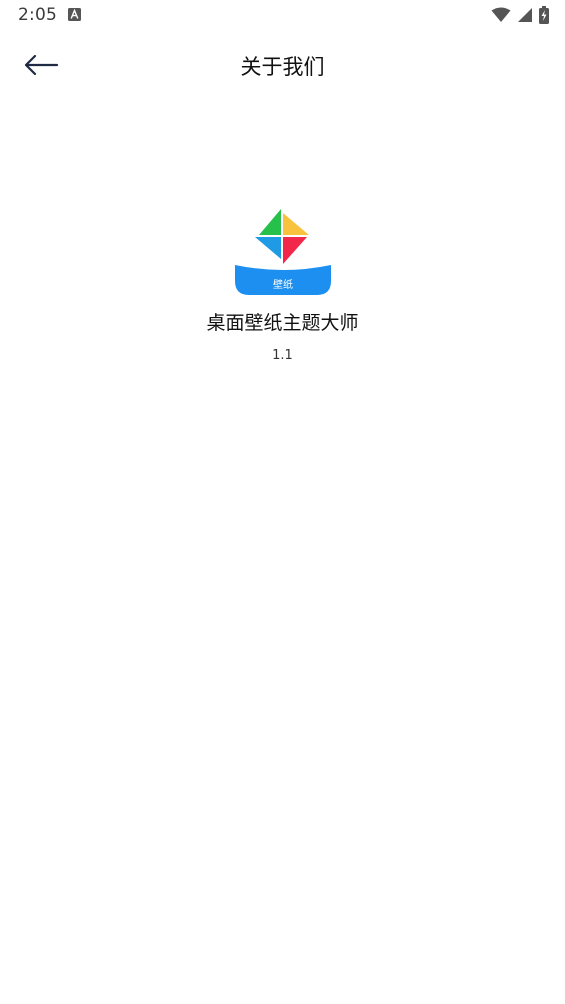 The height and width of the screenshot is (1004, 565). I want to click on app-header: 关于我们, so click(282, 65).